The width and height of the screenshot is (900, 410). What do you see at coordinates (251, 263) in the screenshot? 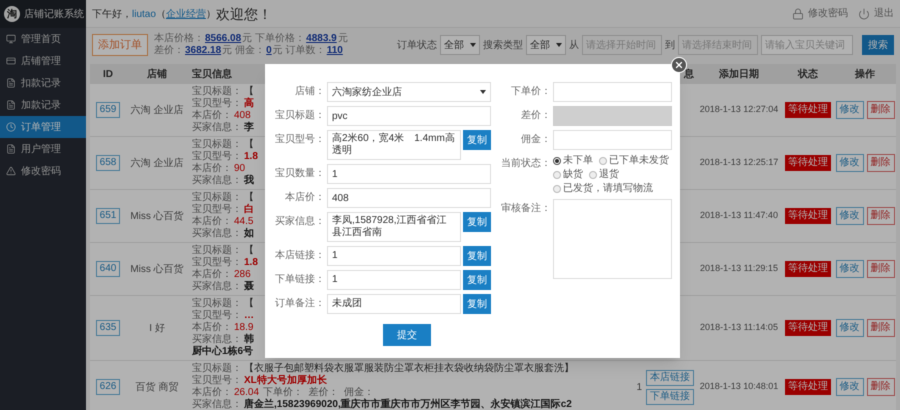
I see `info-value: 1.8` at bounding box center [251, 263].